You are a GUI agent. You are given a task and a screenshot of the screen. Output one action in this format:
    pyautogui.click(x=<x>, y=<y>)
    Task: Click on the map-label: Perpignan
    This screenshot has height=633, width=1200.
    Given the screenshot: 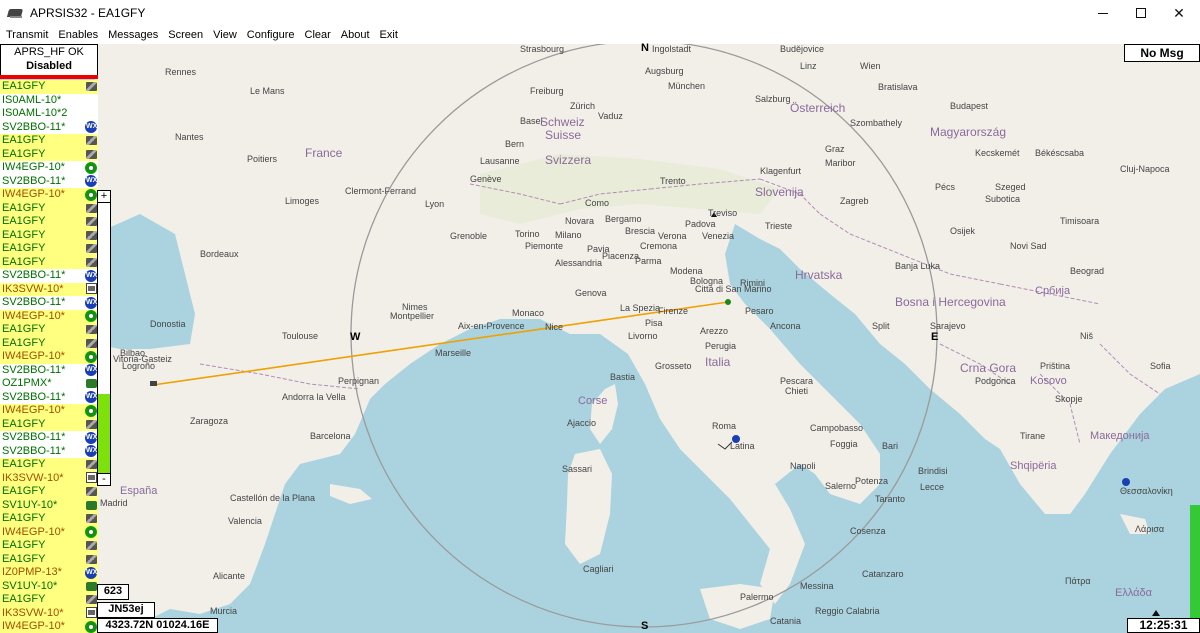 What is the action you would take?
    pyautogui.click(x=358, y=381)
    